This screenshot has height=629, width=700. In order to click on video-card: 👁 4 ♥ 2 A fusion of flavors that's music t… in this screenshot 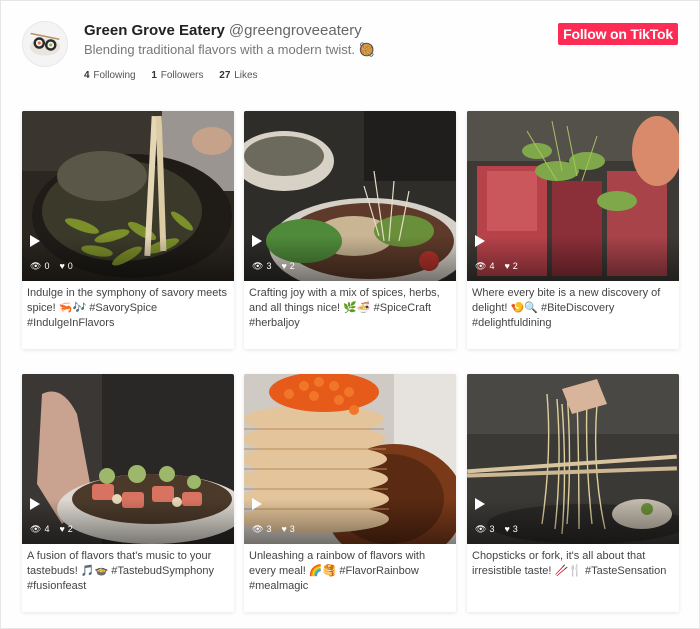, I will do `click(128, 493)`.